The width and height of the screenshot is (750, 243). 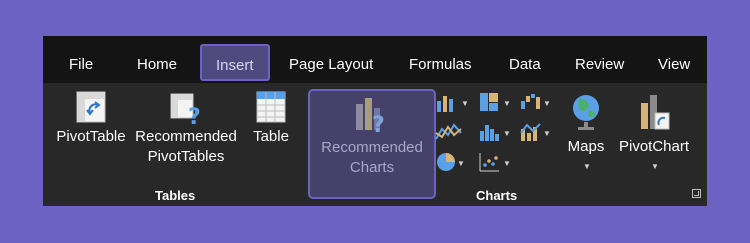 I want to click on recommended-charts-button: ? Recommended Charts, so click(x=372, y=144).